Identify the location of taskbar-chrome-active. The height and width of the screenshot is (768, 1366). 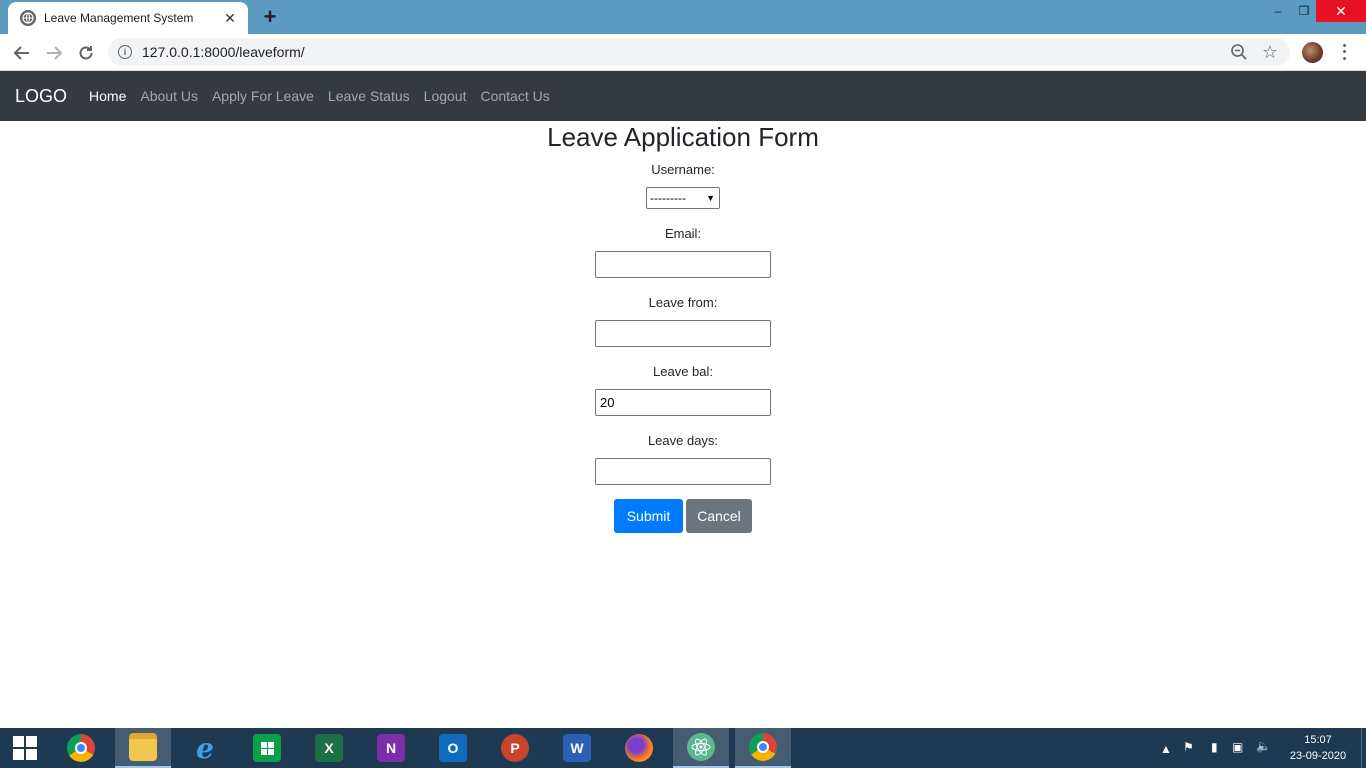
(763, 748).